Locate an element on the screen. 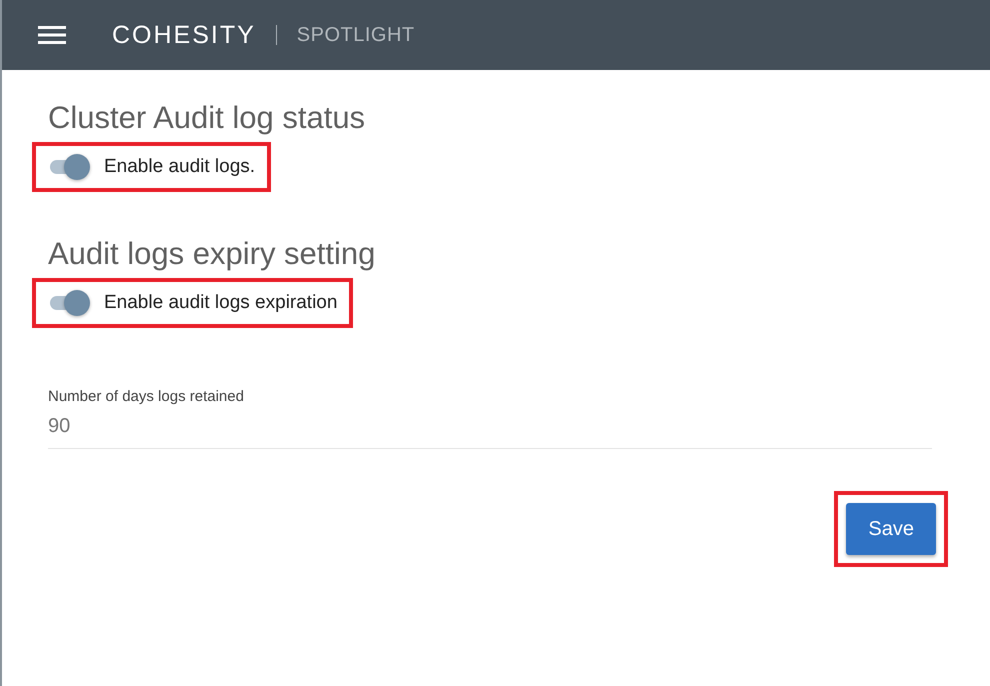 The width and height of the screenshot is (990, 686). days-field: Number of days logs retained 90 is located at coordinates (490, 418).